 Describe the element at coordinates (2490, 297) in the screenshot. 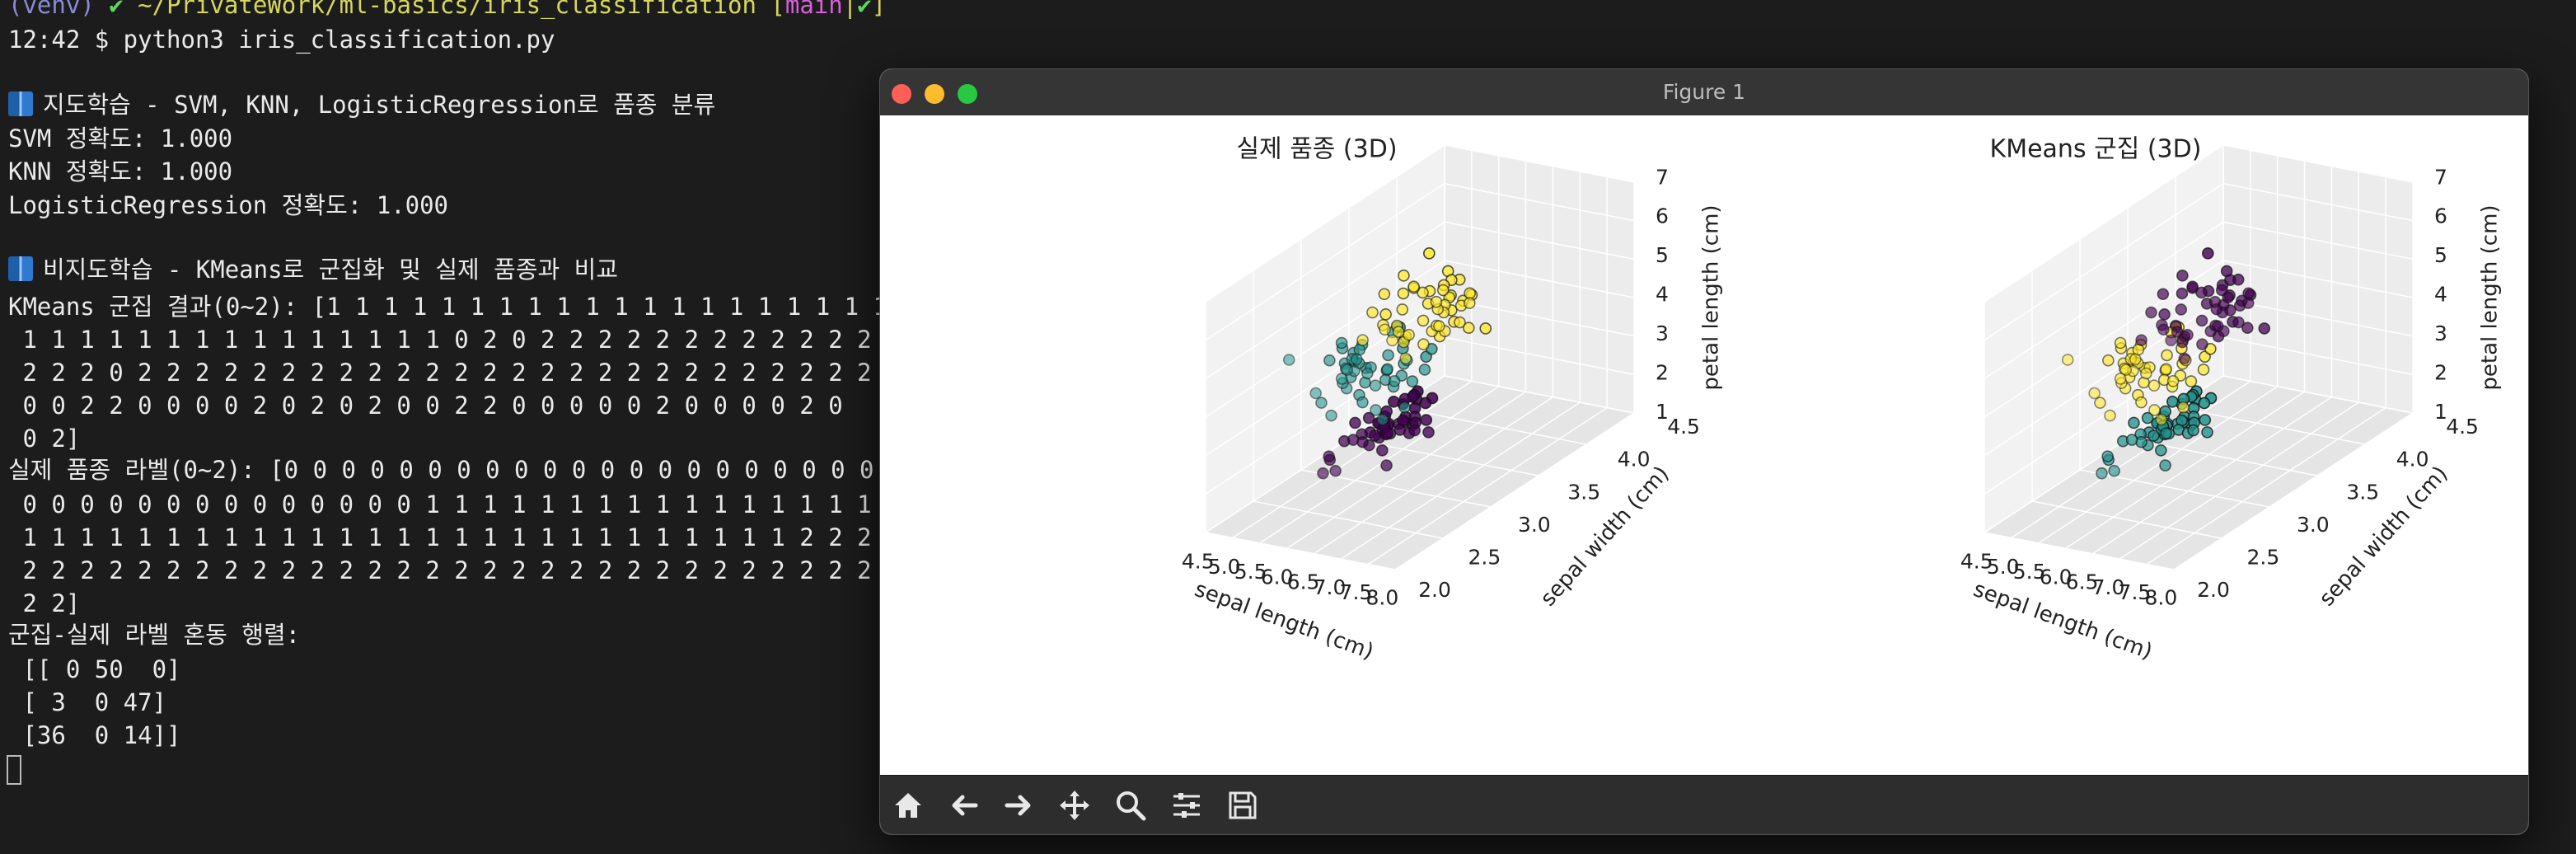

I see `z-axis-label: petal length (cm)` at that location.